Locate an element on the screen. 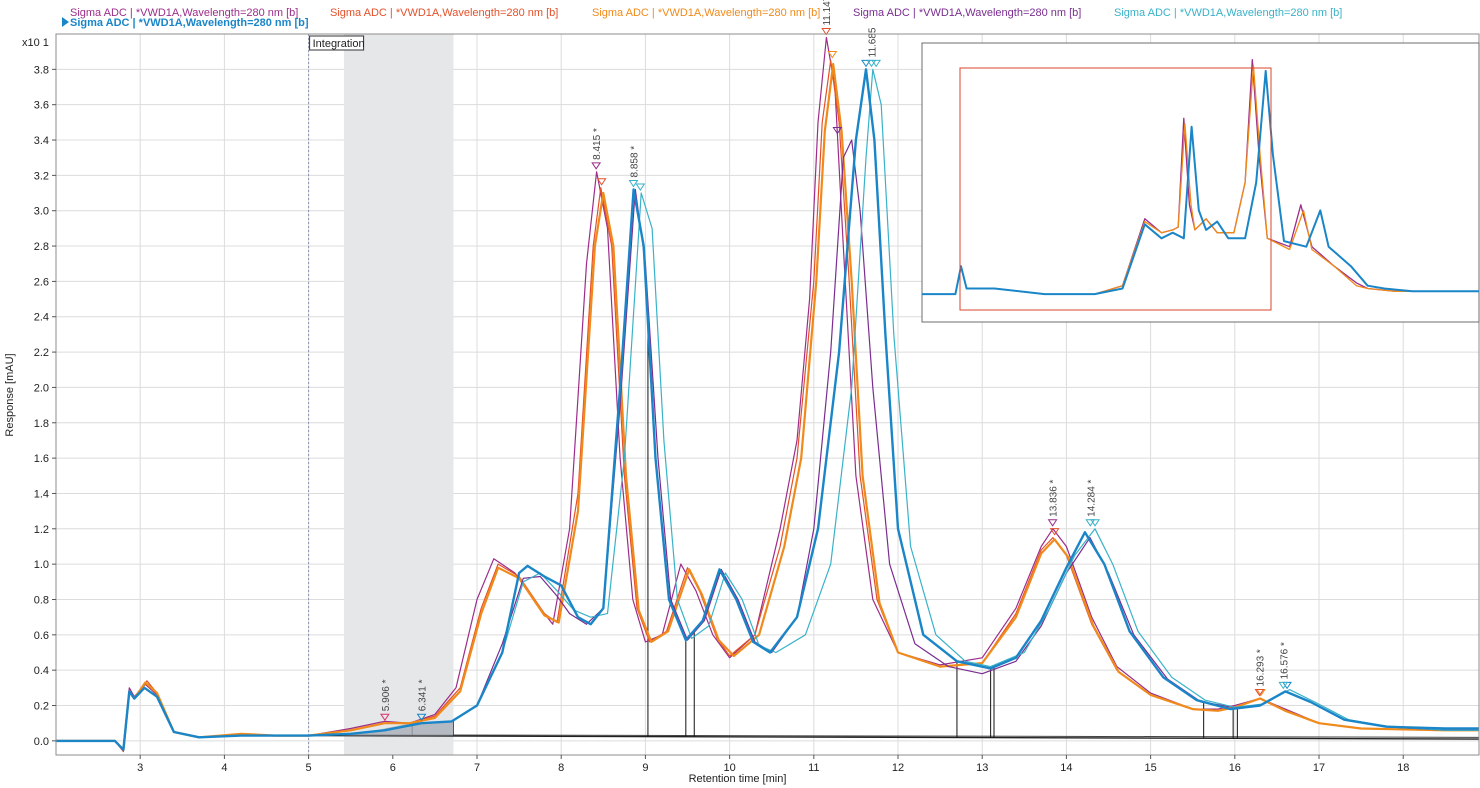 Image resolution: width=1480 pixels, height=788 pixels. peak-label: 5.906 * is located at coordinates (386, 695).